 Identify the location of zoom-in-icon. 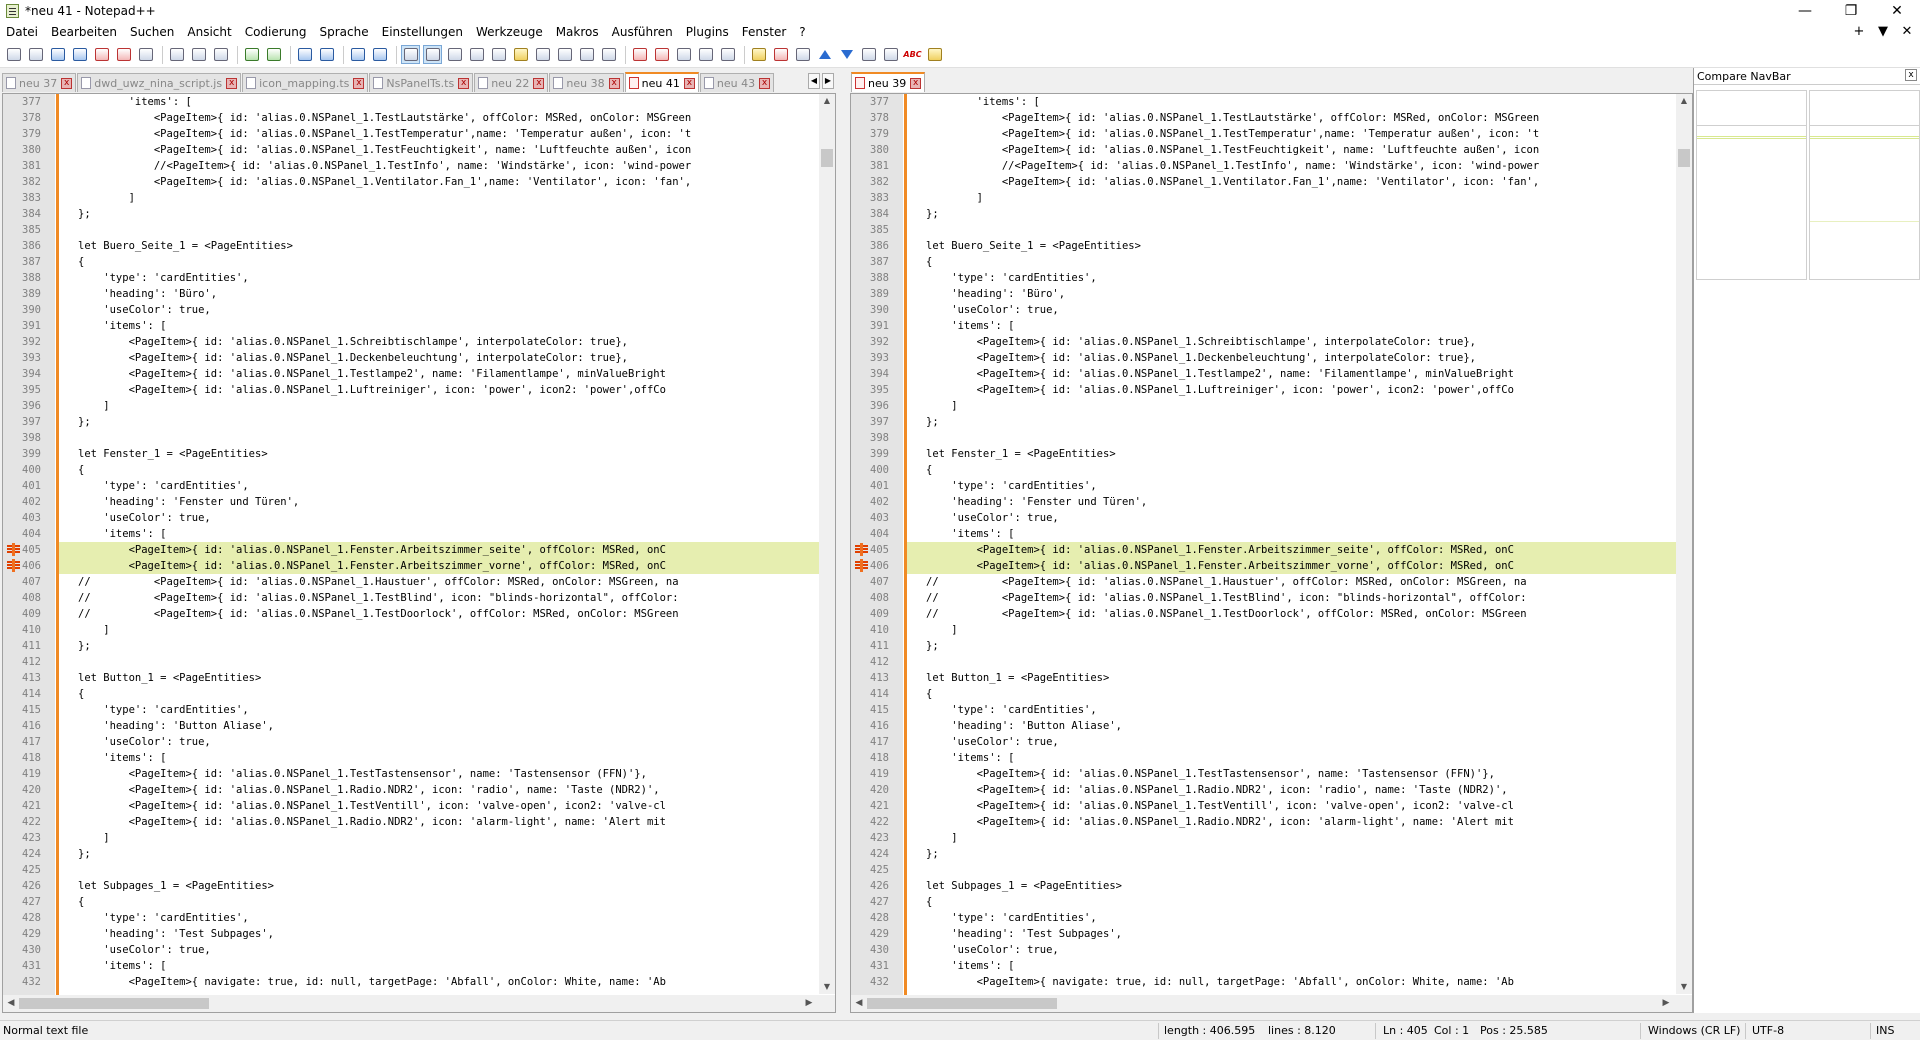
(357, 54).